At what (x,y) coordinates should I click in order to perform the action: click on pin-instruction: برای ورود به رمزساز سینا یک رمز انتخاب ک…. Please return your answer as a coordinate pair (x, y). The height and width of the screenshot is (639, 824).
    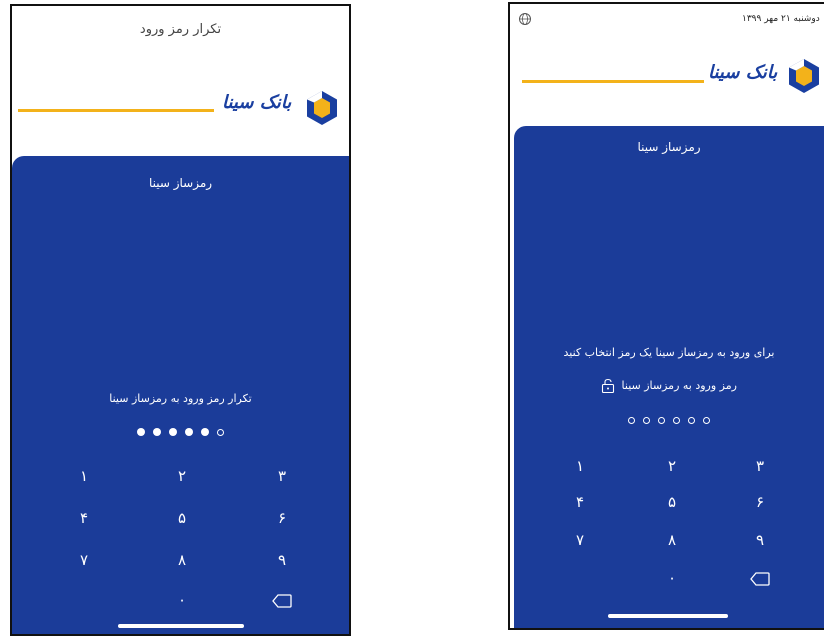
    Looking at the image, I should click on (669, 352).